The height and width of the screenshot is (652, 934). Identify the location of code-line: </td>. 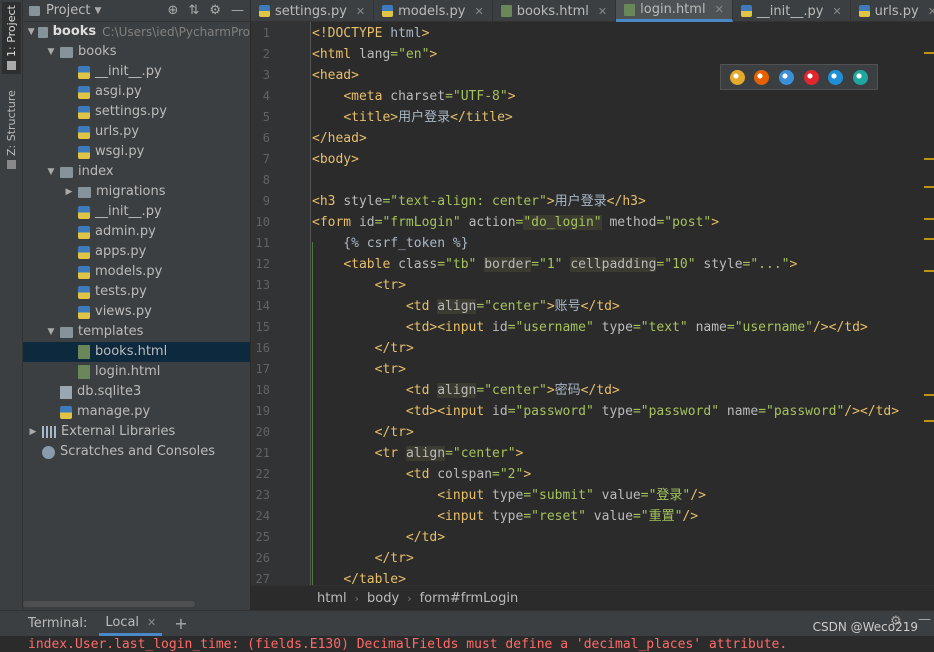
(378, 537).